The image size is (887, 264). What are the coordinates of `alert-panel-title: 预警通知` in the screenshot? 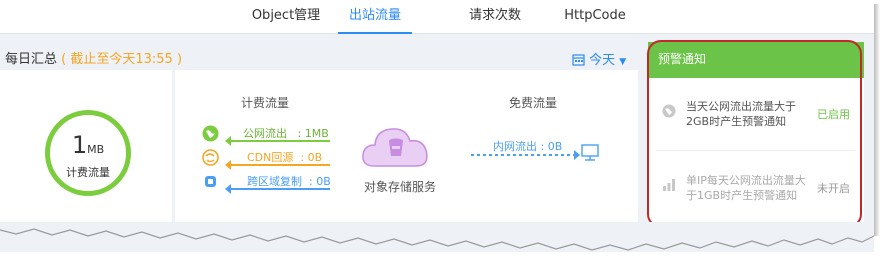 It's located at (756, 60).